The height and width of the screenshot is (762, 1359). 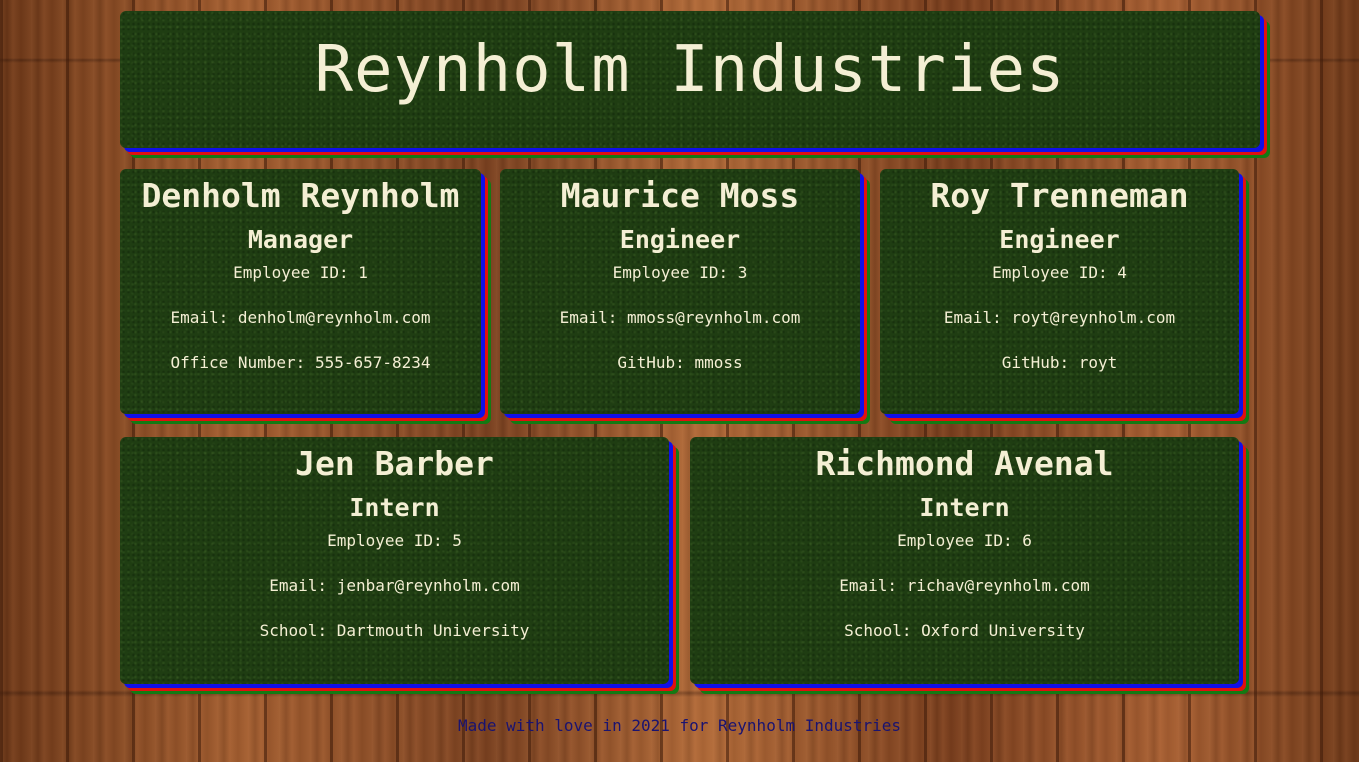 What do you see at coordinates (680, 362) in the screenshot?
I see `employee-github: GitHub: mmoss` at bounding box center [680, 362].